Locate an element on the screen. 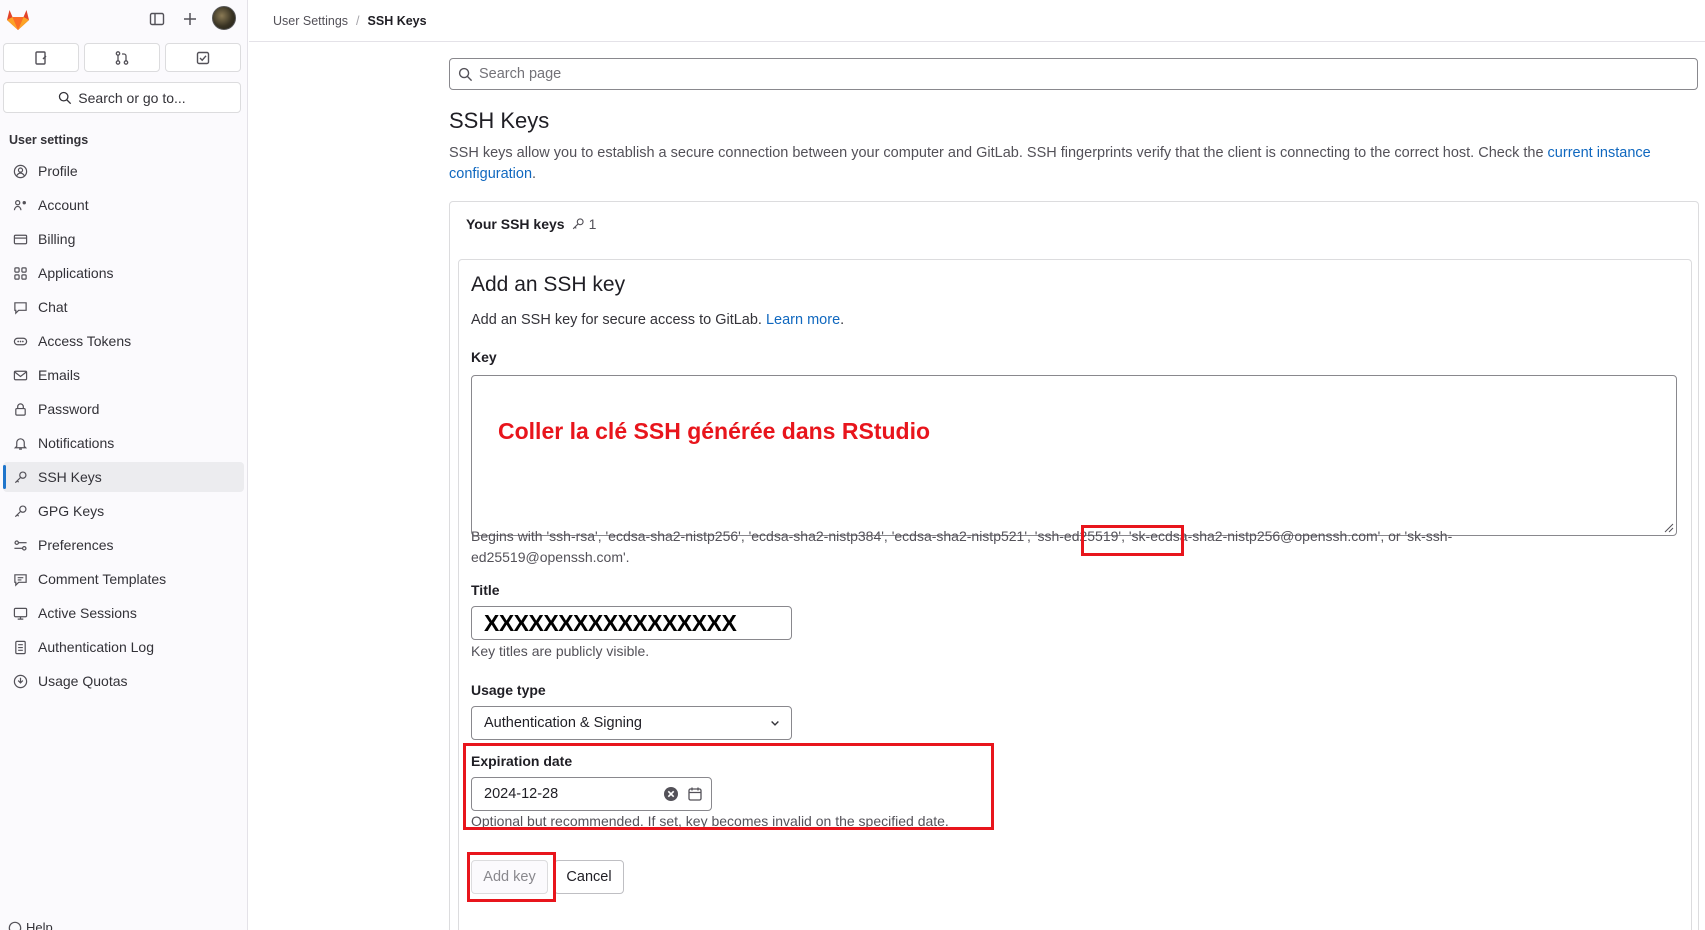 The width and height of the screenshot is (1705, 930). preferences-icon is located at coordinates (20, 545).